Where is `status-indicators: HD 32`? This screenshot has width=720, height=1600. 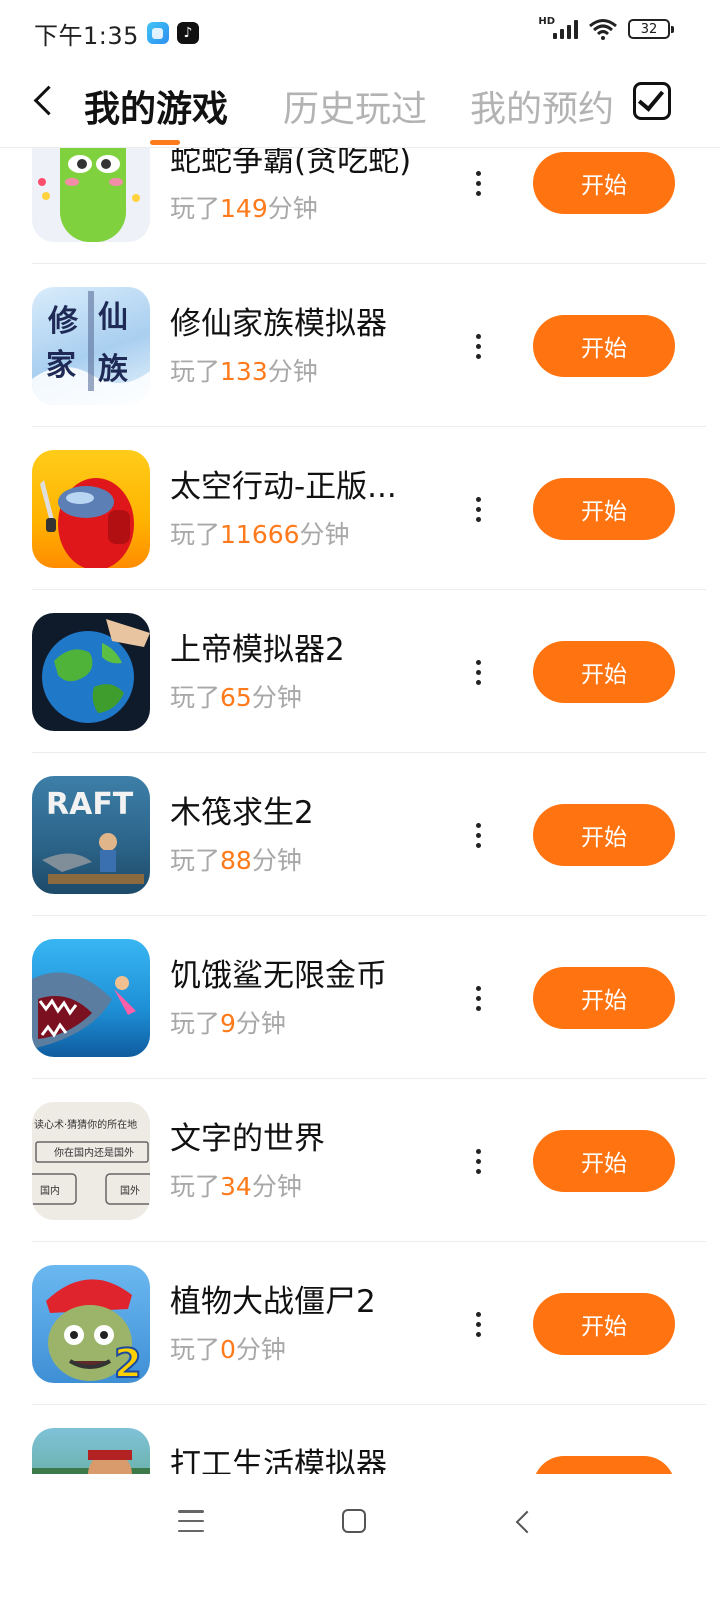
status-indicators: HD 32 is located at coordinates (606, 27).